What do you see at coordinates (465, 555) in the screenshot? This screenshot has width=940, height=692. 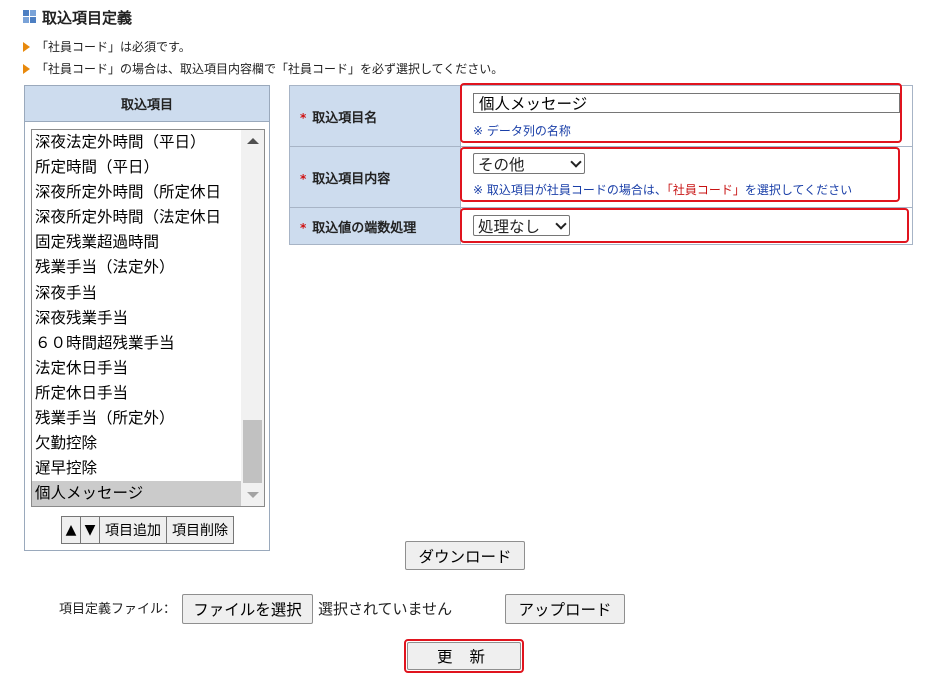 I see `download-button: ダウンロード` at bounding box center [465, 555].